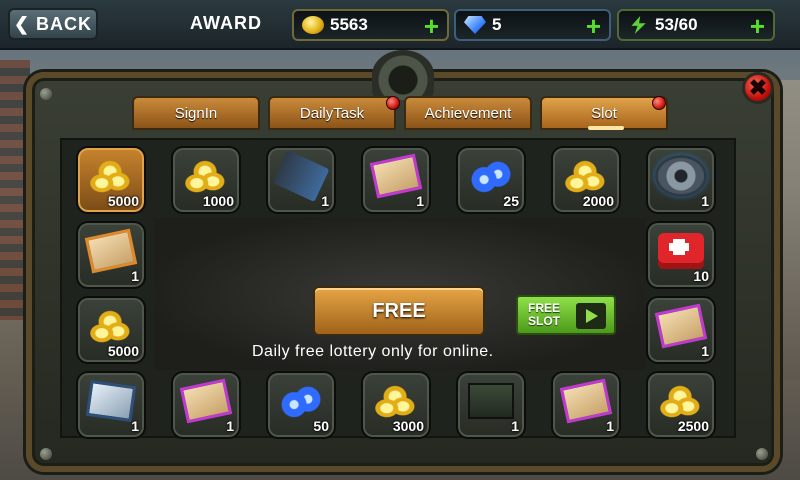 This screenshot has width=800, height=480. I want to click on energy-counter: 53/60 +, so click(696, 25).